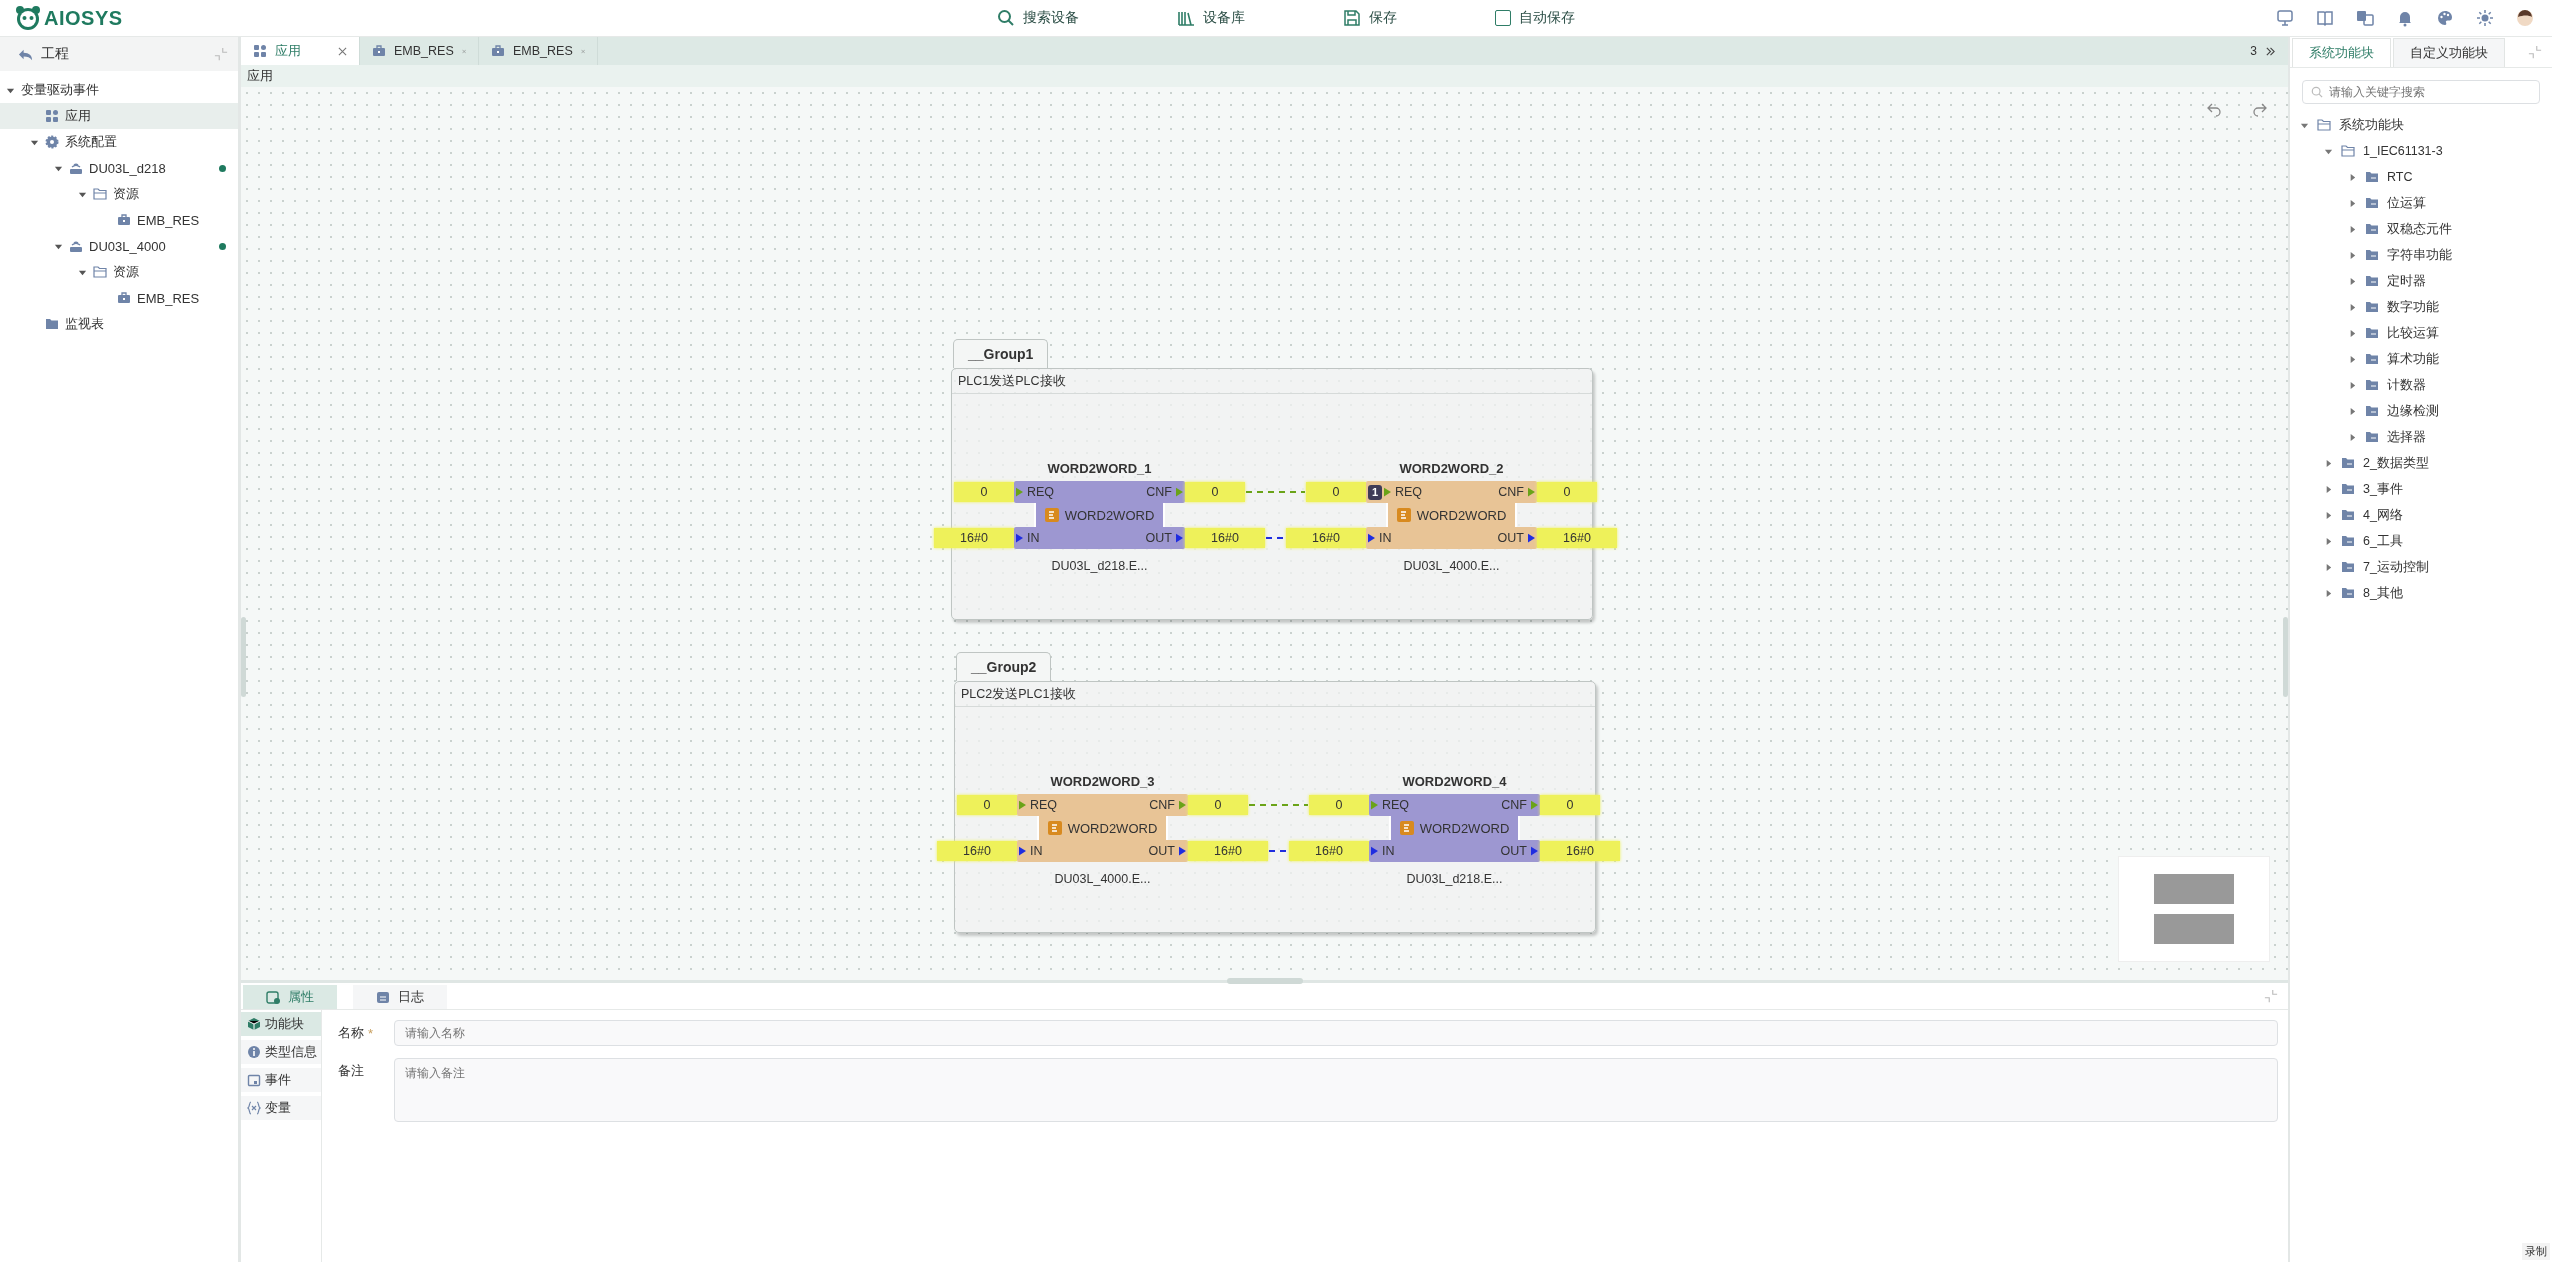  Describe the element at coordinates (290, 997) in the screenshot. I see `panel-tab: 属性` at that location.